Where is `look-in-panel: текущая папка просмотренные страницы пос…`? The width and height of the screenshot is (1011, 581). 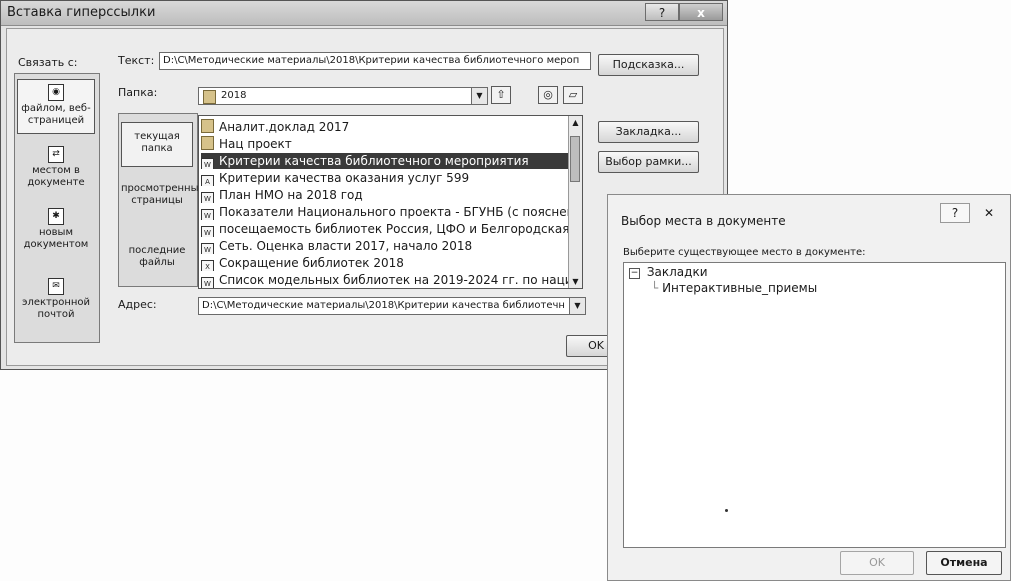
look-in-panel: текущая папка просмотренные страницы пос… is located at coordinates (161, 200).